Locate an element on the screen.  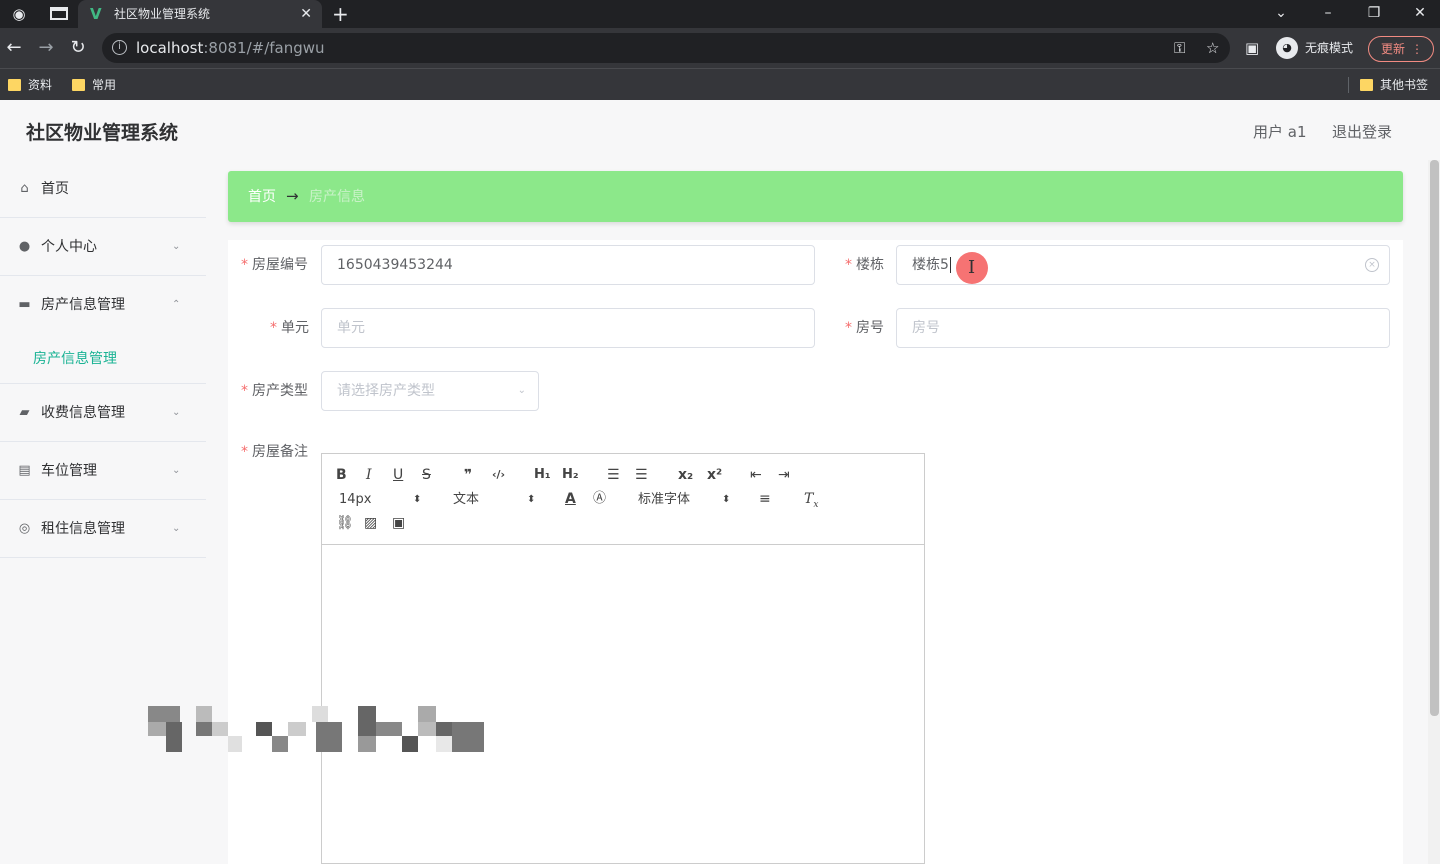
align-icon: ≡ is located at coordinates (765, 499).